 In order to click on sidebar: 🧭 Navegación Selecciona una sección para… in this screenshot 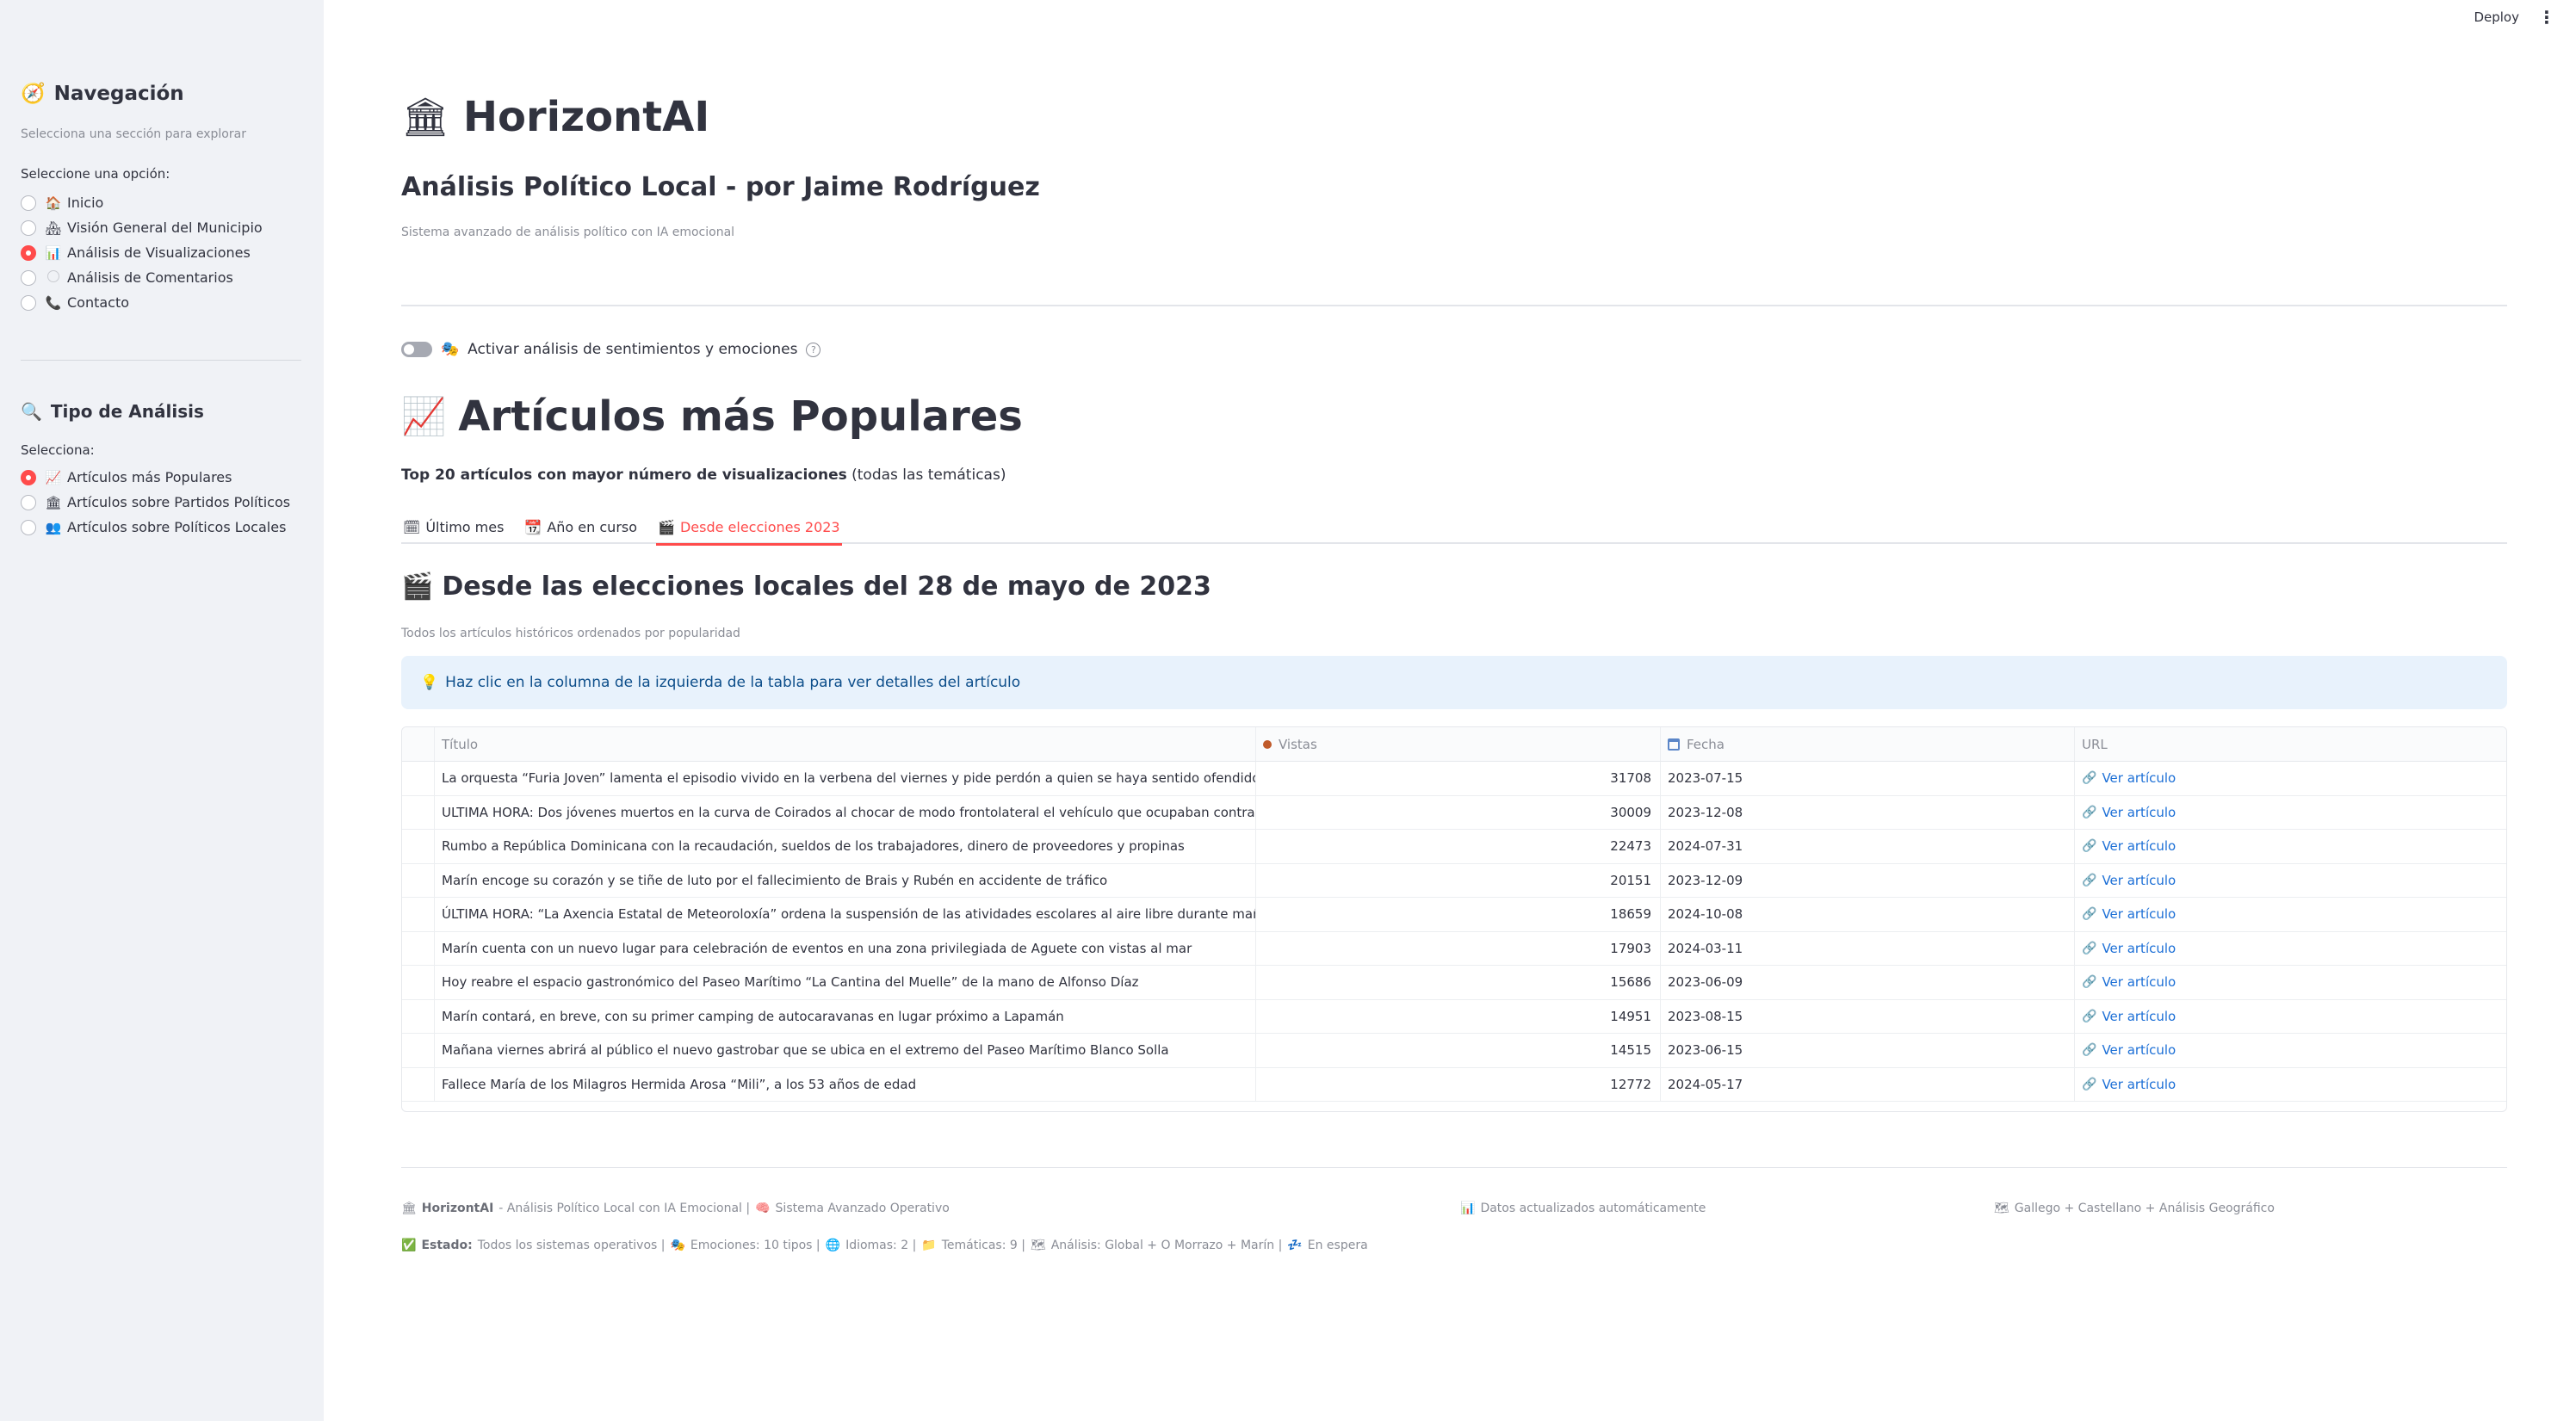, I will do `click(162, 710)`.